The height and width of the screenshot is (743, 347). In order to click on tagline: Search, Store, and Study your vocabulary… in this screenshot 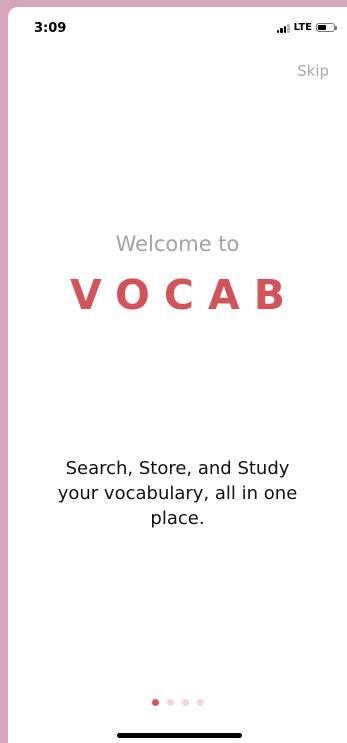, I will do `click(177, 493)`.